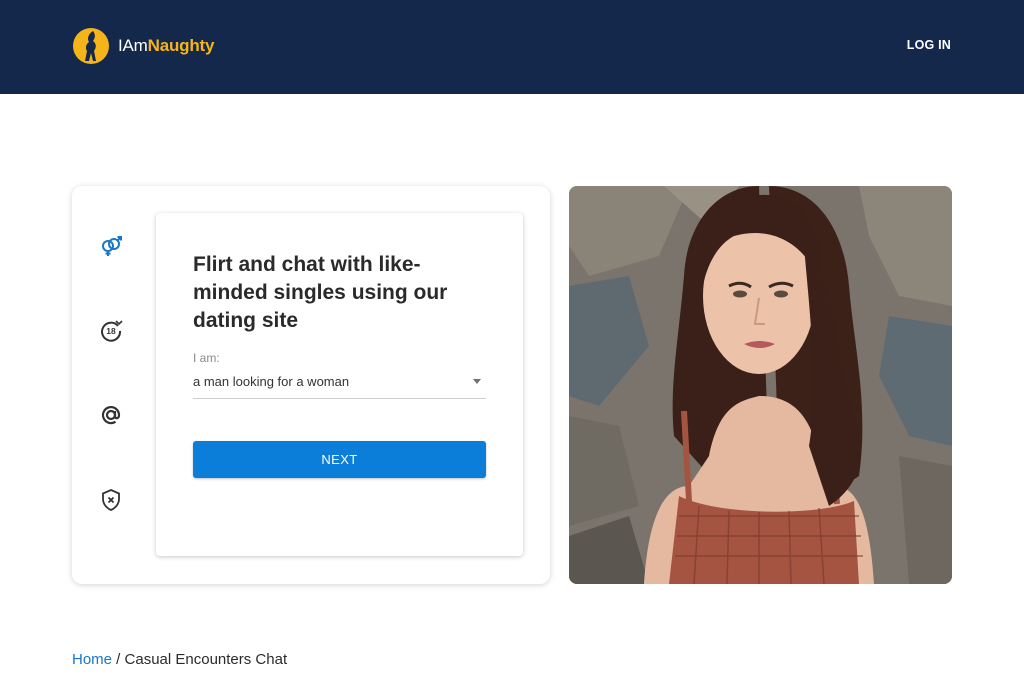  Describe the element at coordinates (166, 45) in the screenshot. I see `brand-name: IAmNaughty` at that location.